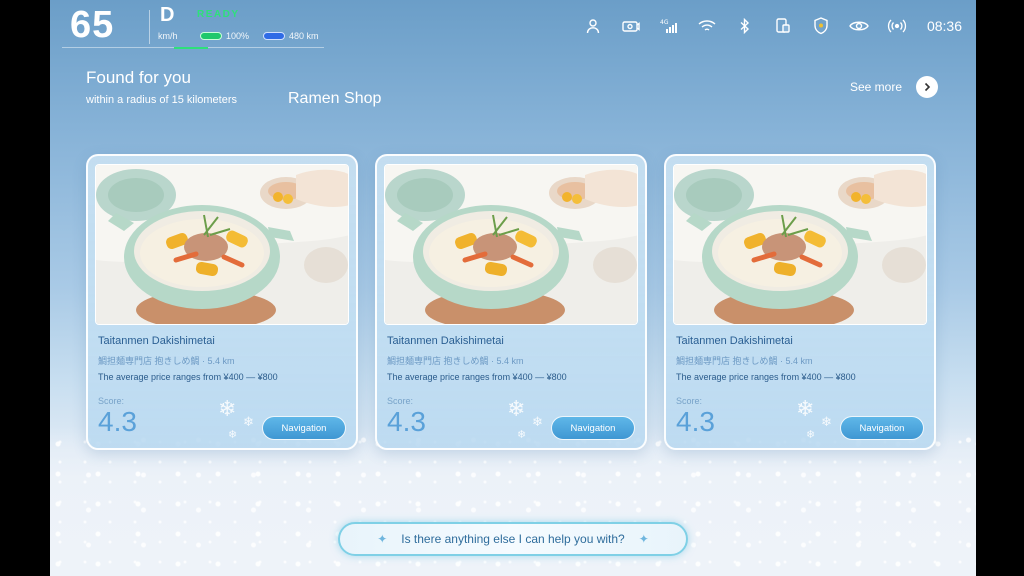 The width and height of the screenshot is (1024, 576). I want to click on battery-status: 100% 480 km, so click(259, 36).